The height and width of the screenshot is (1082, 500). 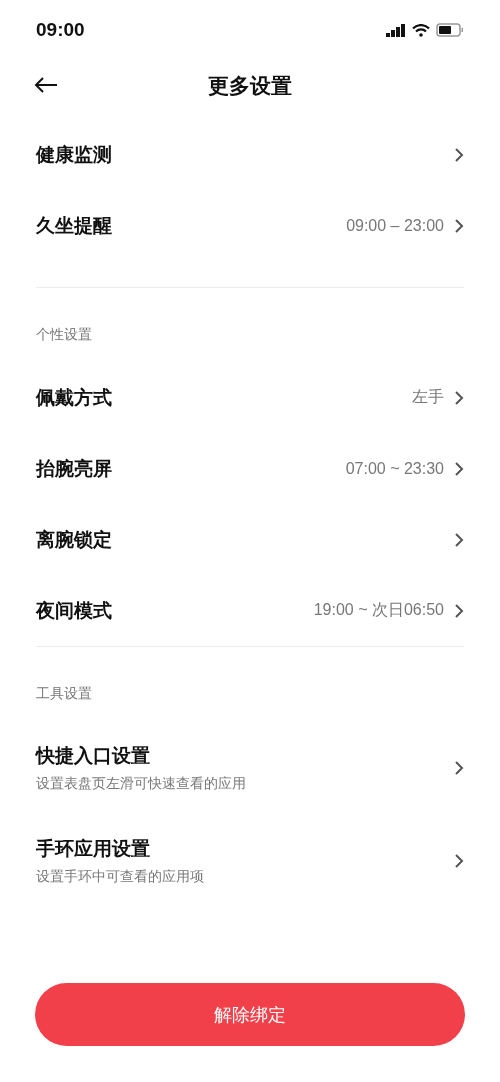 What do you see at coordinates (191, 468) in the screenshot?
I see `setting-title: 抬腕亮屏` at bounding box center [191, 468].